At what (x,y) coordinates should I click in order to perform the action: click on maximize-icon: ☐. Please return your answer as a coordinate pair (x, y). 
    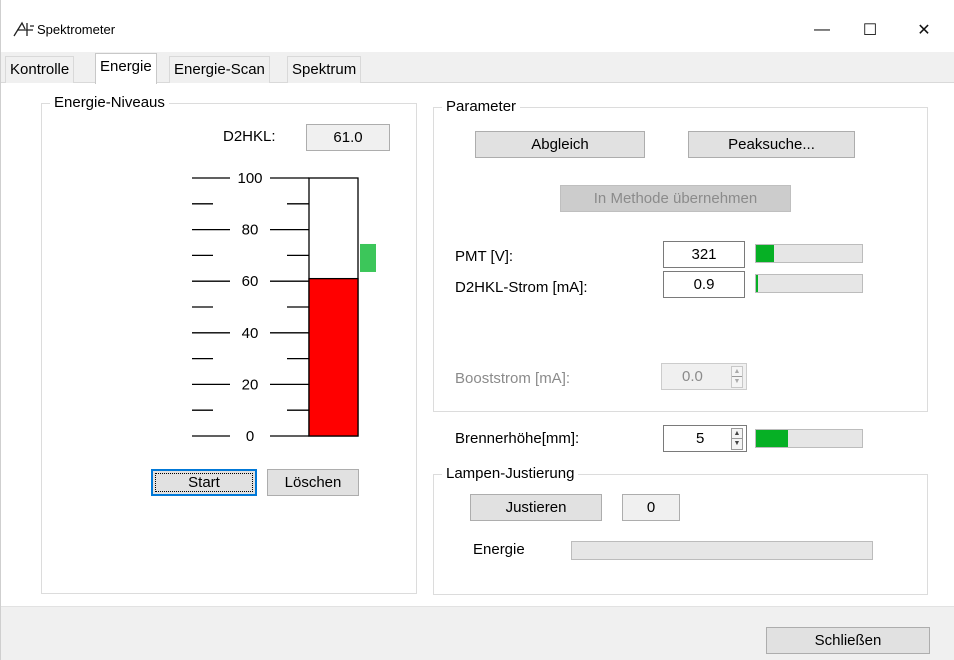
    Looking at the image, I should click on (870, 30).